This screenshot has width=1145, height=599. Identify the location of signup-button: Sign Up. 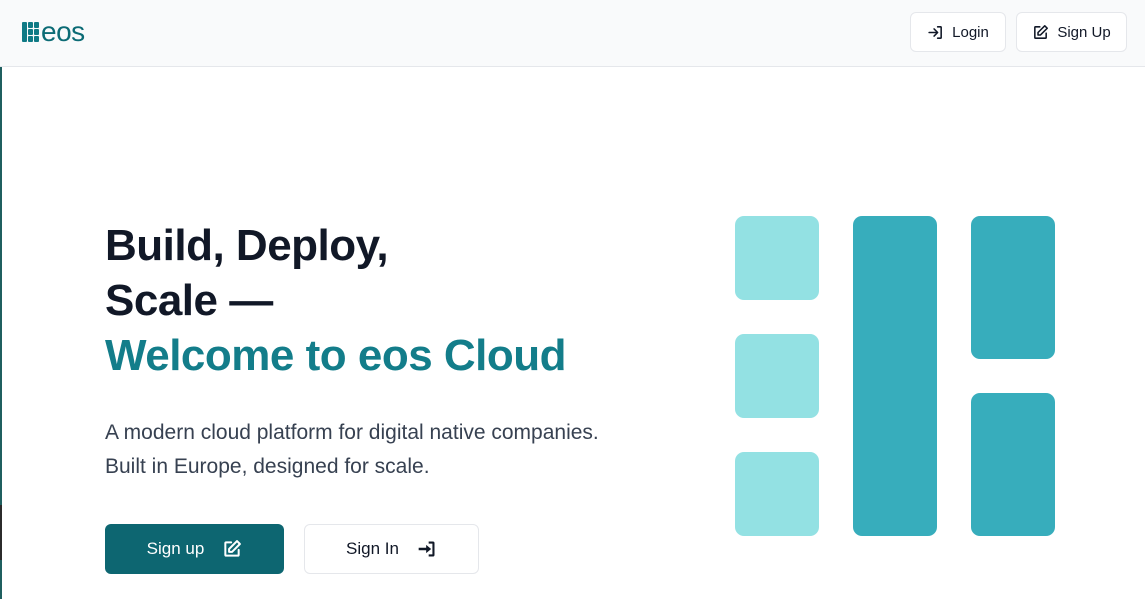
(1071, 32).